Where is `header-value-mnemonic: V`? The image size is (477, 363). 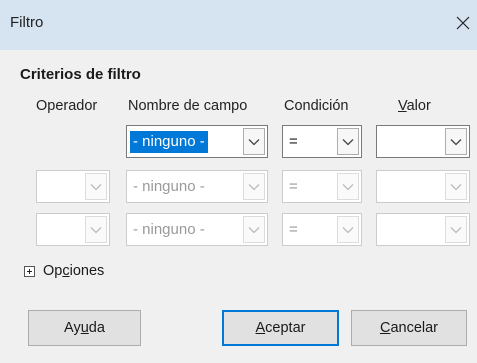 header-value-mnemonic: V is located at coordinates (402, 106).